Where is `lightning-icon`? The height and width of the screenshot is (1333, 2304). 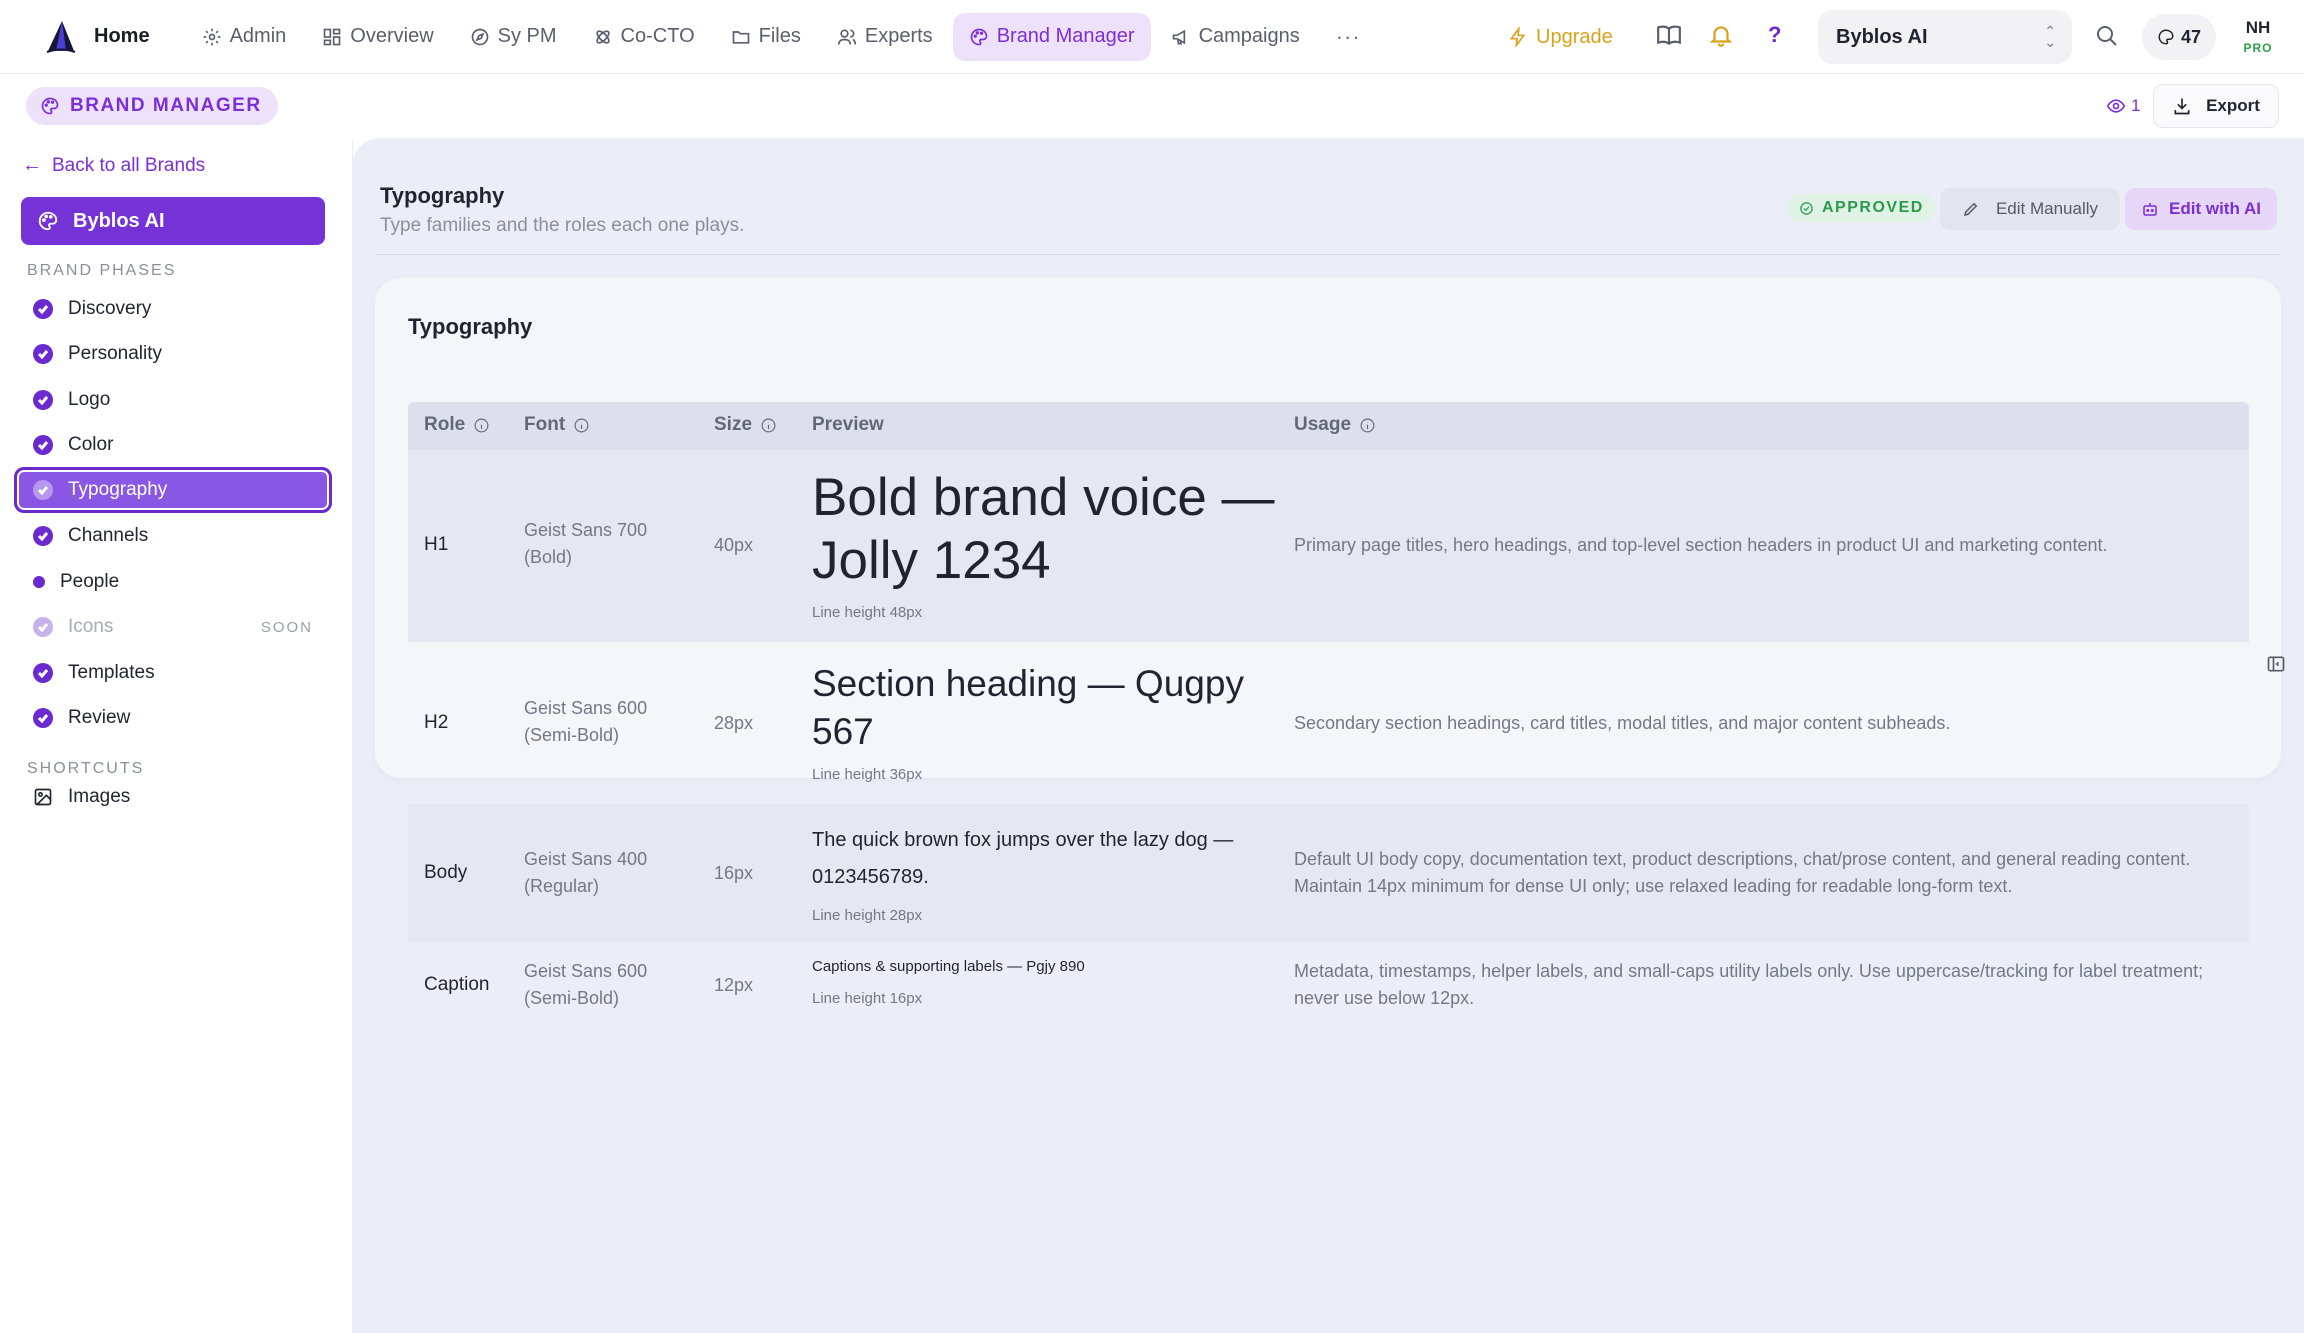 lightning-icon is located at coordinates (1517, 37).